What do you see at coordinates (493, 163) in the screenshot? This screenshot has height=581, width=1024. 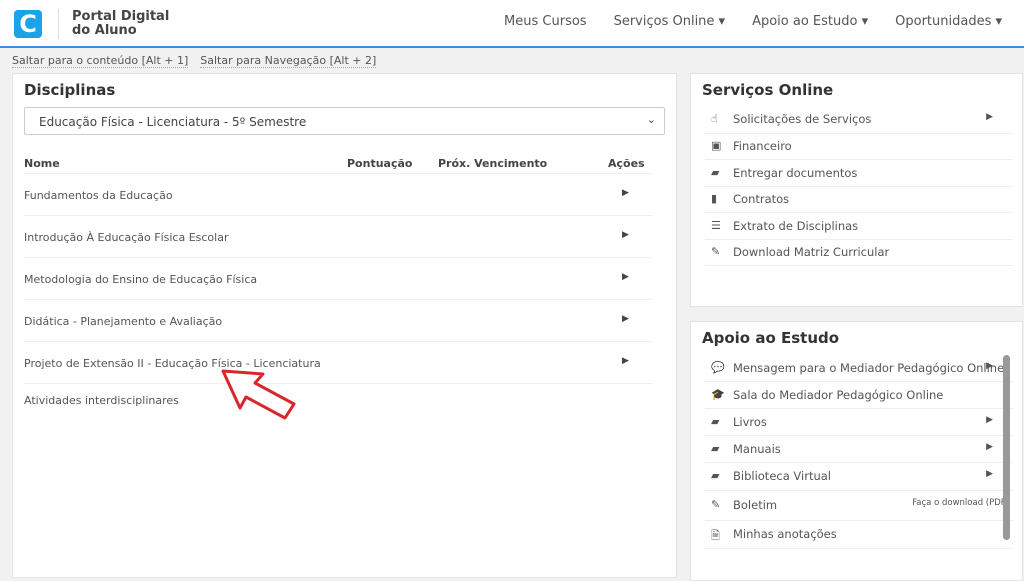 I see `col-vencimento: Próx. Vencimento` at bounding box center [493, 163].